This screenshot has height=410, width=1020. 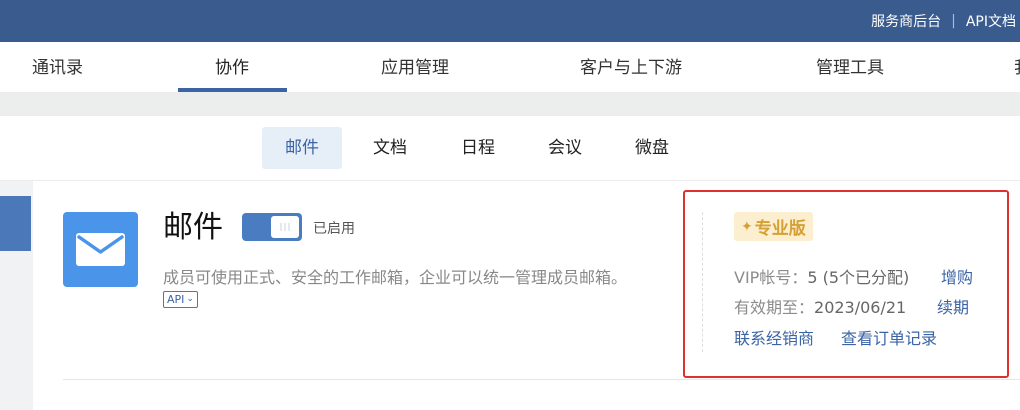 I want to click on renew-link: 续期, so click(x=953, y=306).